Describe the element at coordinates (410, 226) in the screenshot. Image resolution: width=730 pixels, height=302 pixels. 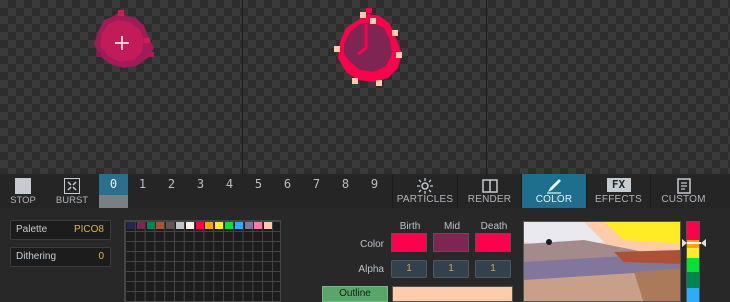
I see `birth-header: Birth` at that location.